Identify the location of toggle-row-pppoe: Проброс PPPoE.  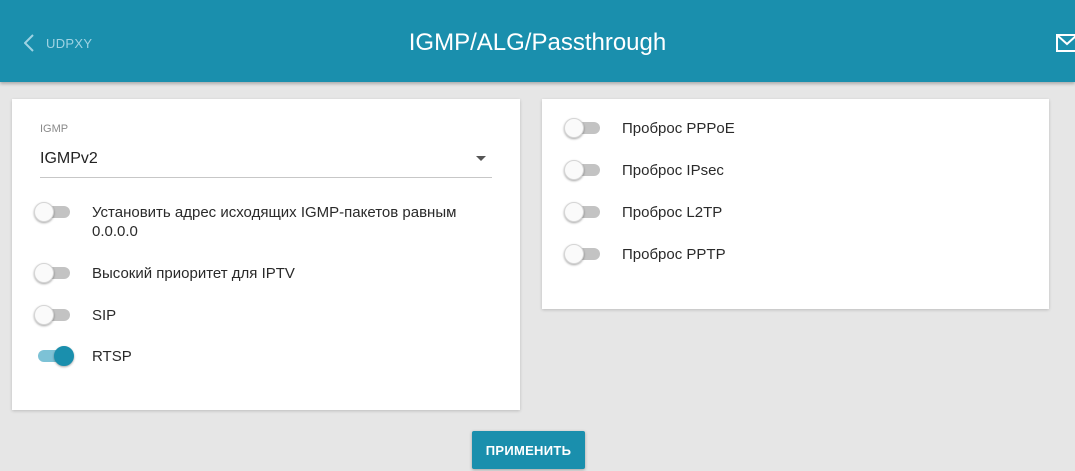
(649, 128).